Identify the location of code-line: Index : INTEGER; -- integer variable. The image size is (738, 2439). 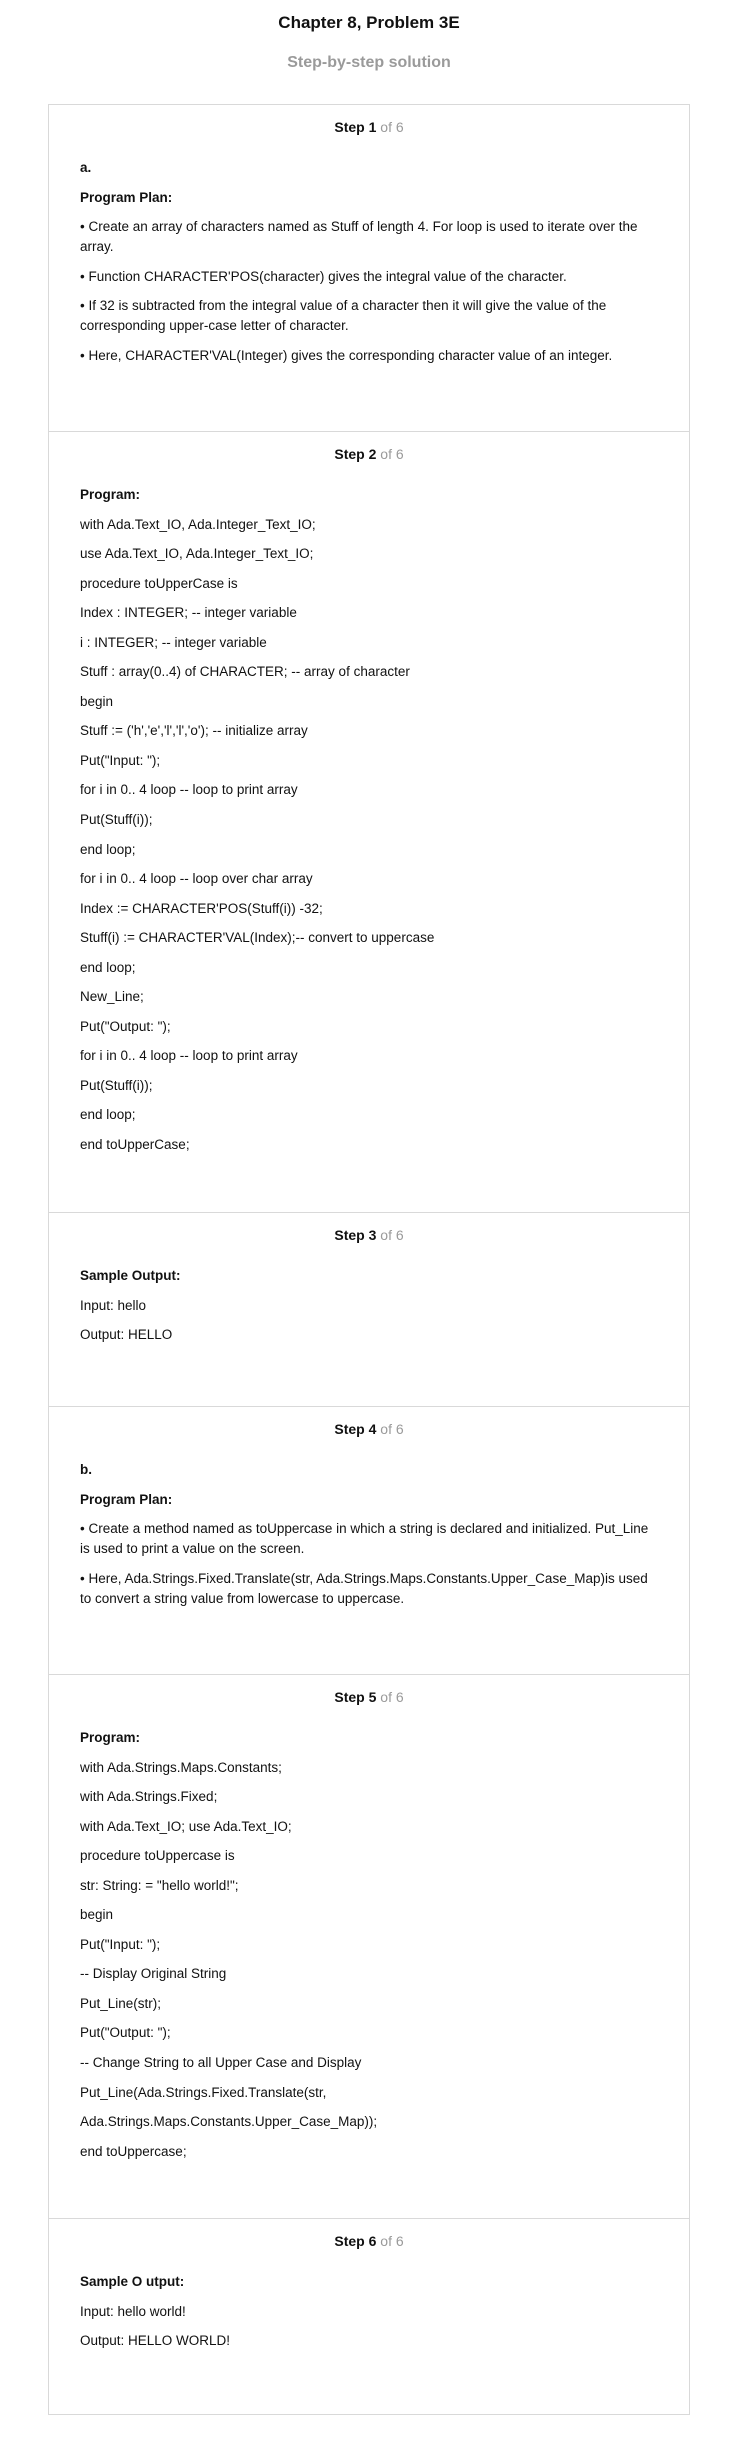
(188, 613).